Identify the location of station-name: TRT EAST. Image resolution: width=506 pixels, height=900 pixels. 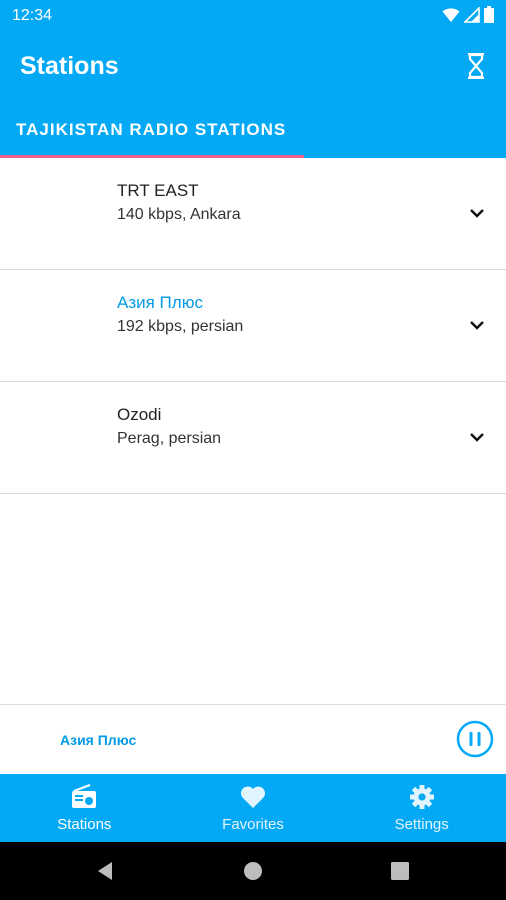
(158, 190).